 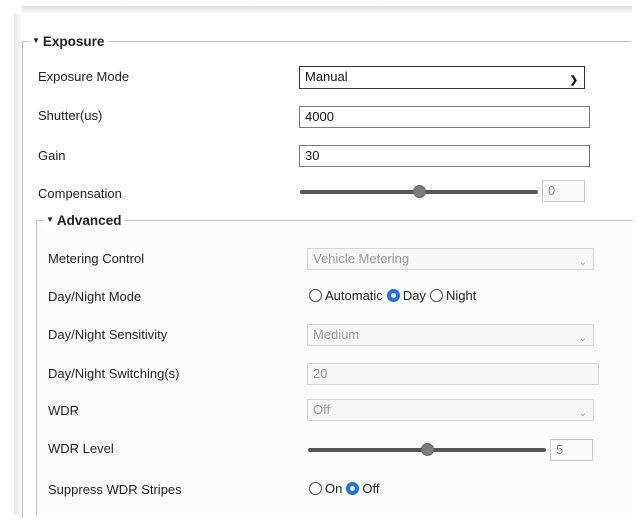 What do you see at coordinates (461, 295) in the screenshot?
I see `radio-label: Night` at bounding box center [461, 295].